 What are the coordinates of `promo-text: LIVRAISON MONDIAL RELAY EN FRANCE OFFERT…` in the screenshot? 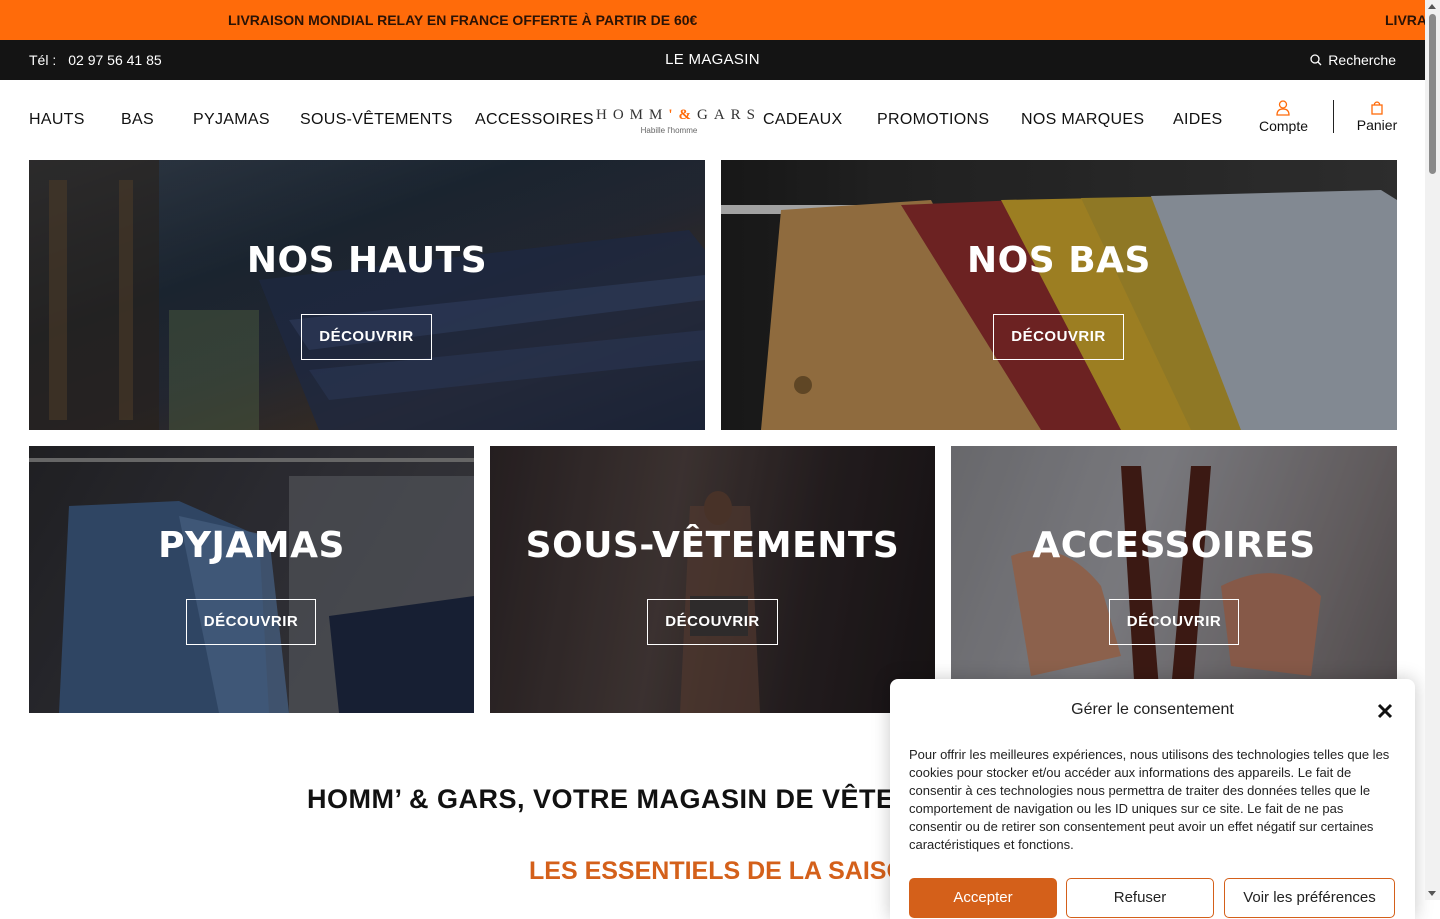 It's located at (463, 20).